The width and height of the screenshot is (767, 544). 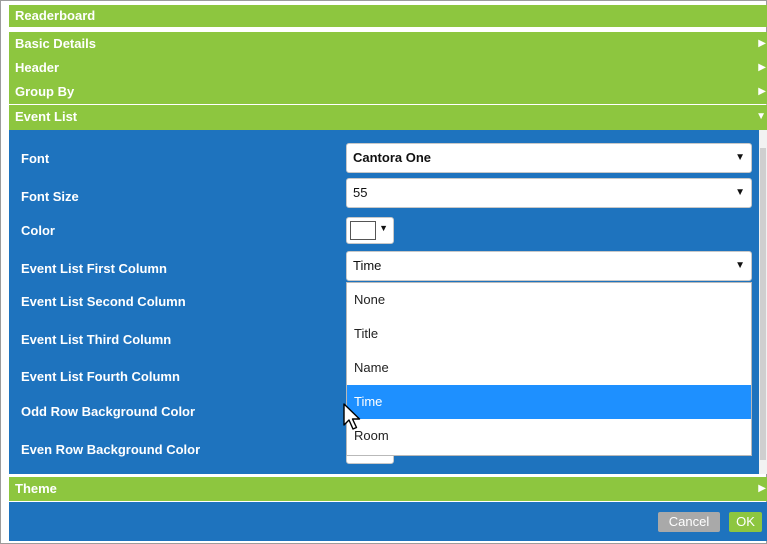 What do you see at coordinates (549, 300) in the screenshot?
I see `dropdown-option-none: None` at bounding box center [549, 300].